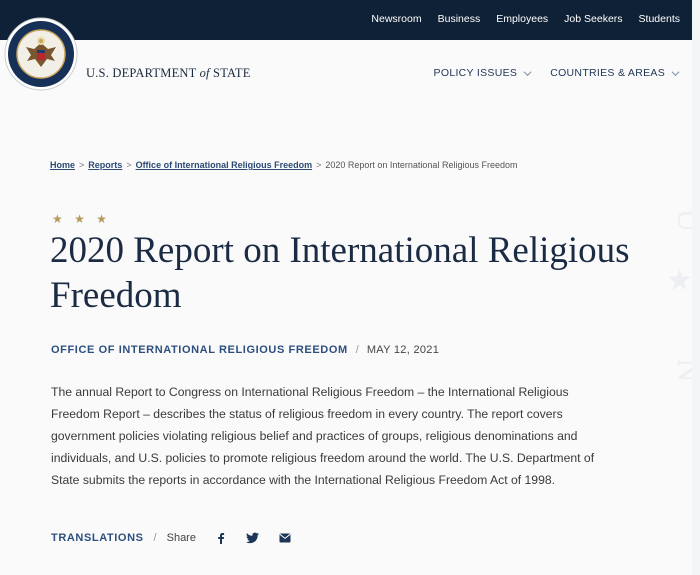 The height and width of the screenshot is (575, 700). I want to click on dept-title-of: of, so click(204, 73).